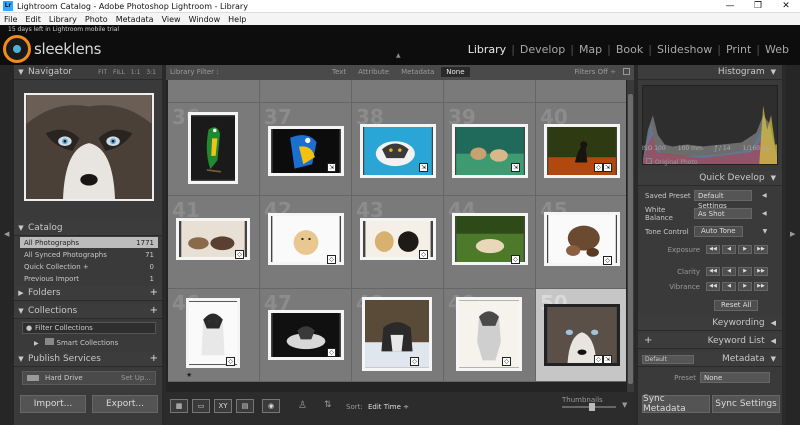 This screenshot has height=425, width=800. I want to click on collections-header: ▼ Collections +, so click(88, 311).